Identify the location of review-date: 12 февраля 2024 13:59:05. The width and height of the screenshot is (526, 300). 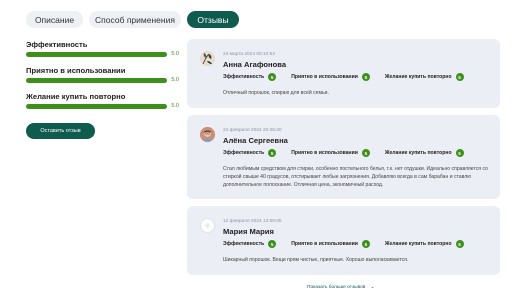
(252, 221).